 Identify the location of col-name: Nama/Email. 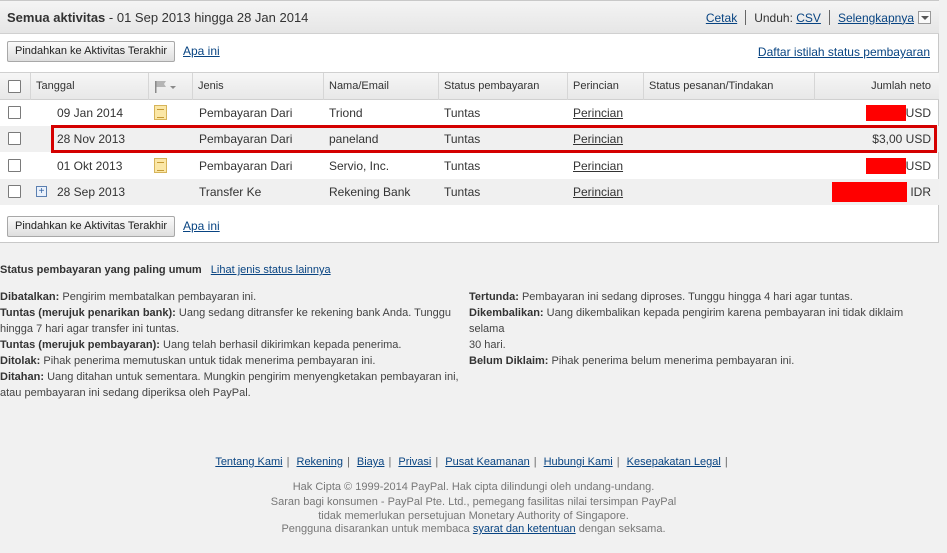
(380, 86).